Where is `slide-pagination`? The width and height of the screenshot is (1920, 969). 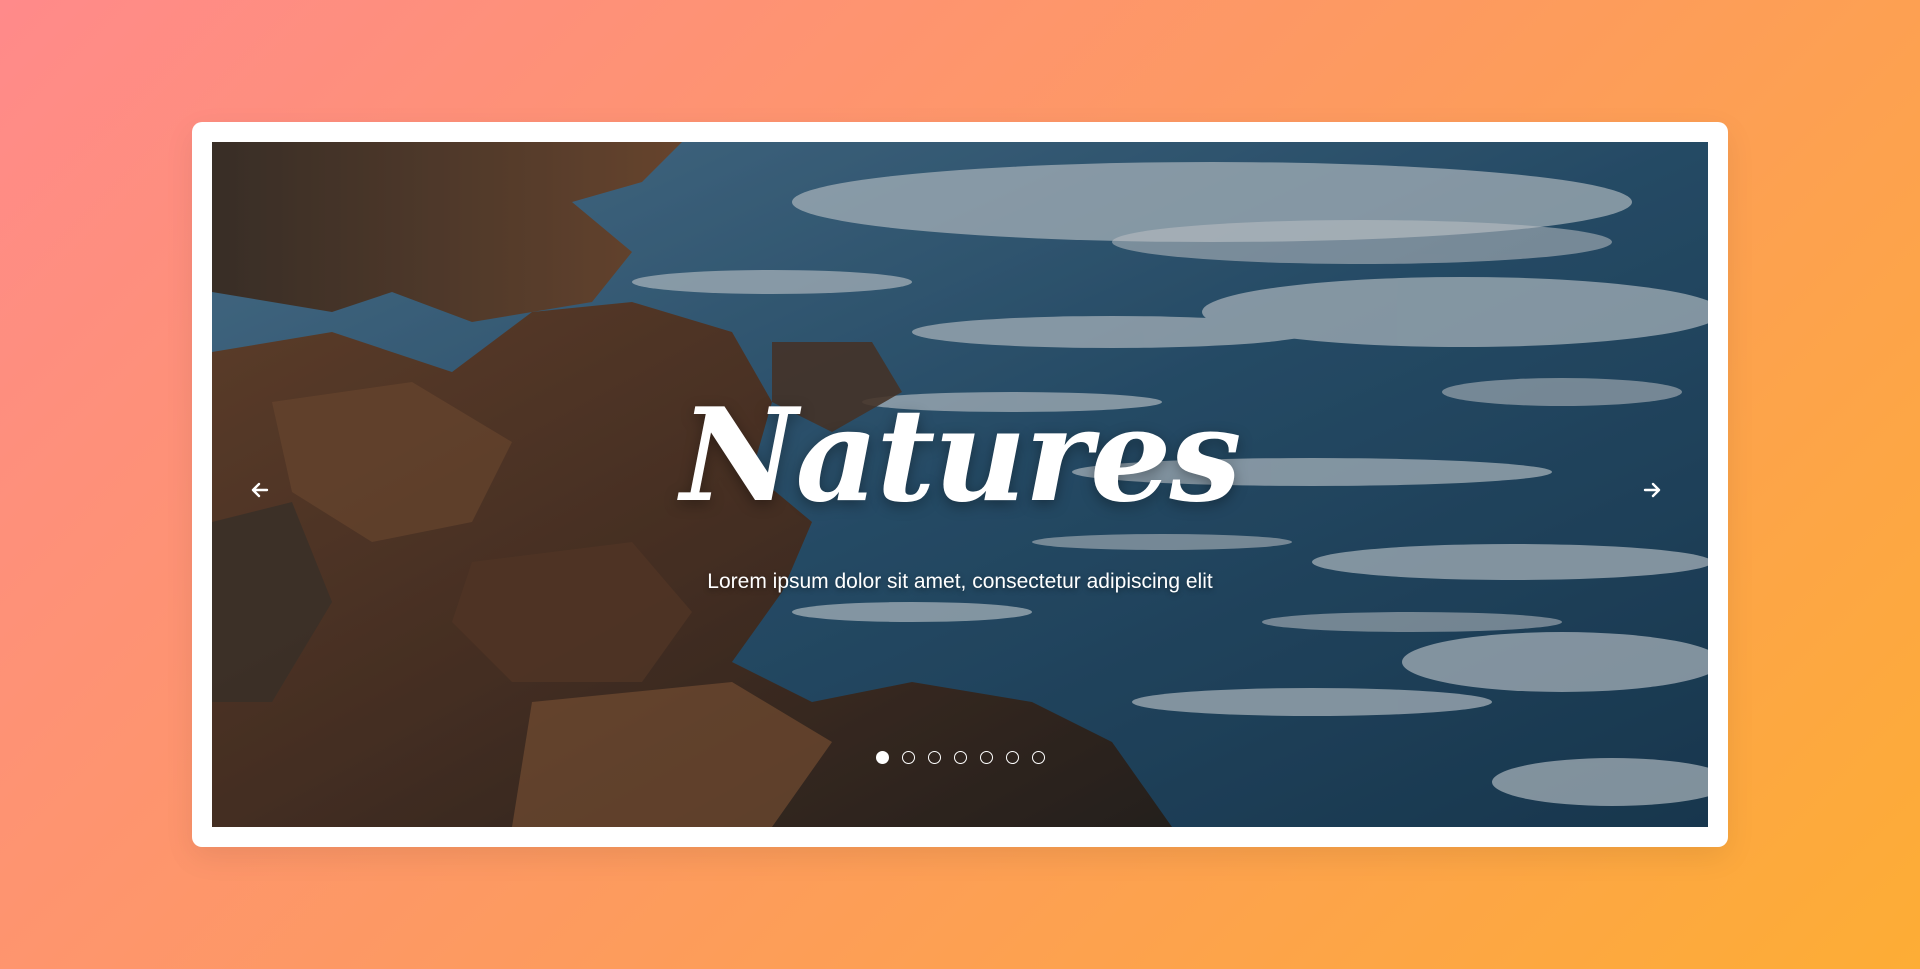 slide-pagination is located at coordinates (960, 757).